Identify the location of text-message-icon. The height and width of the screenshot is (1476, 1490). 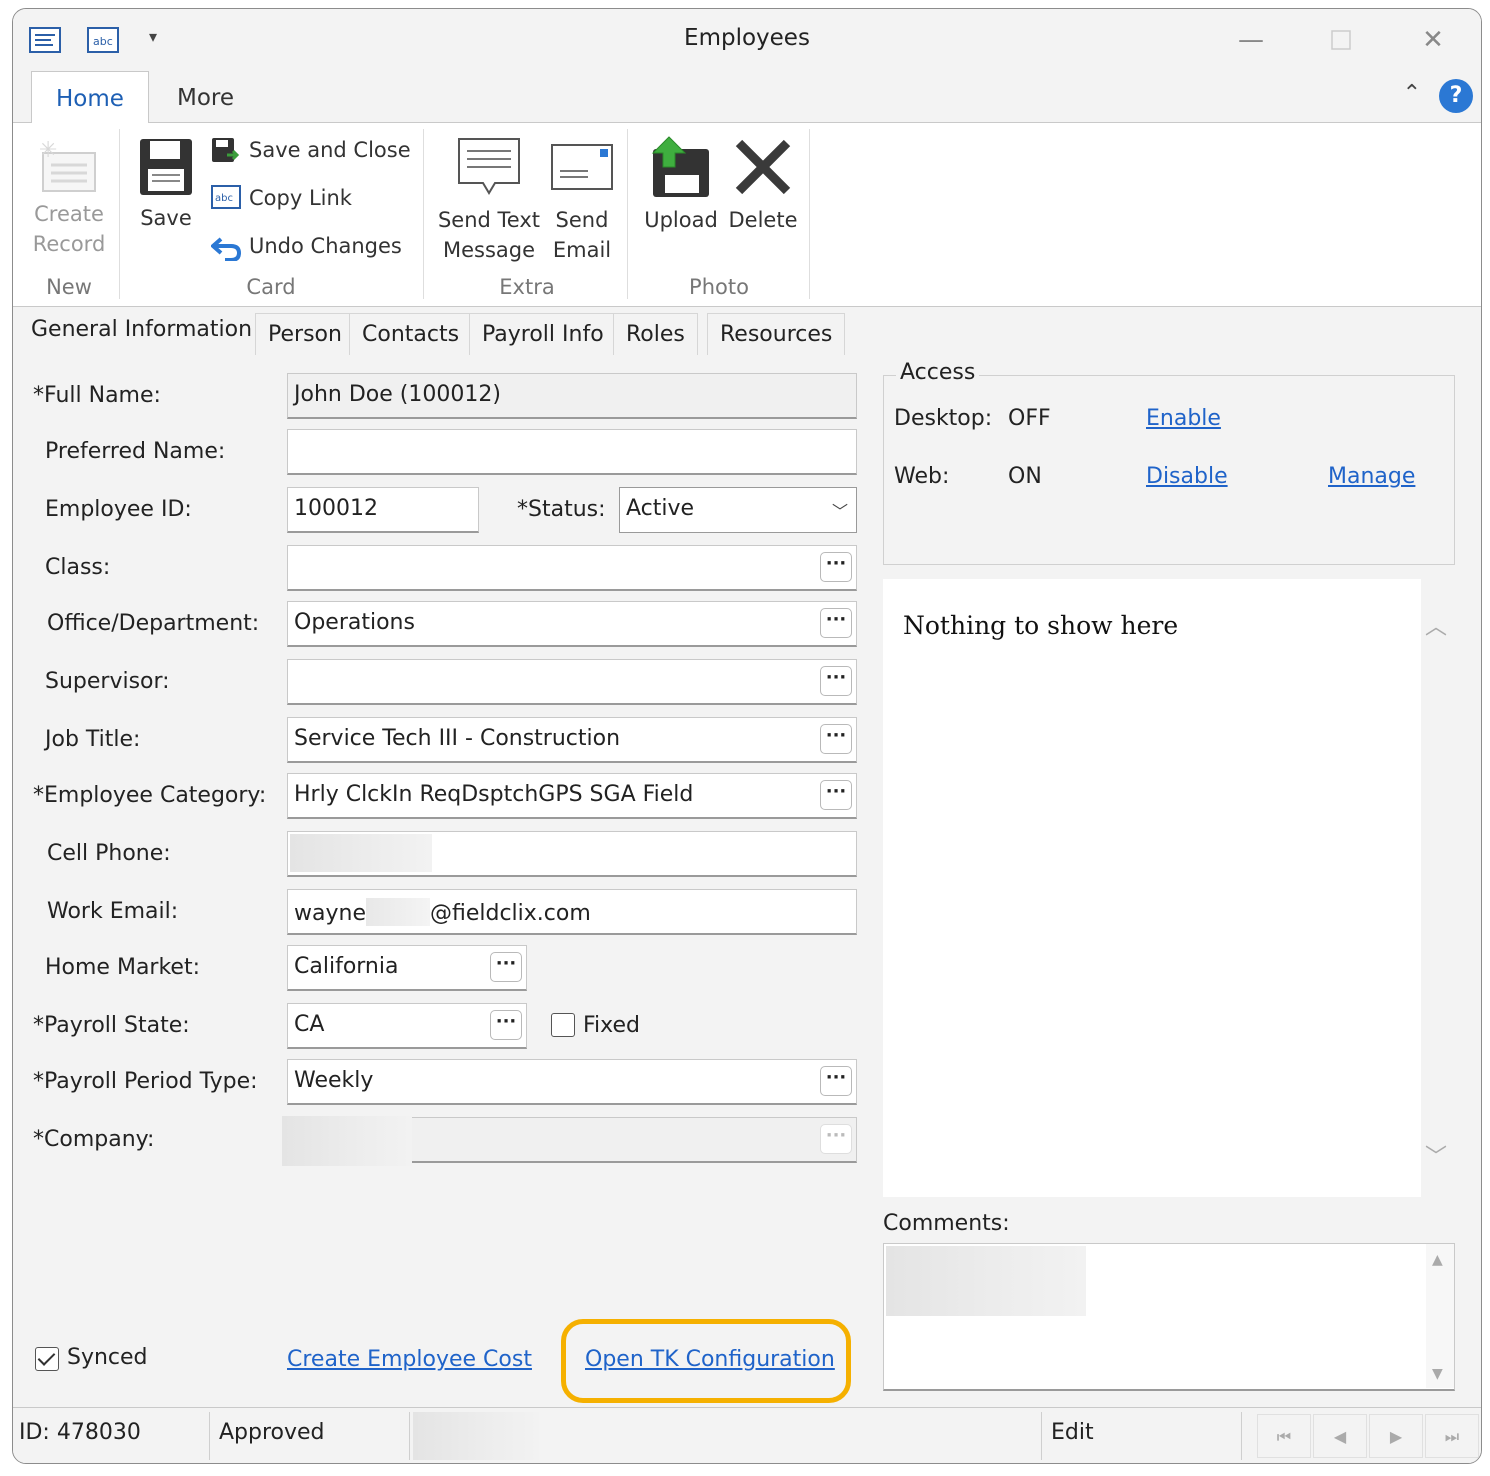
(489, 166).